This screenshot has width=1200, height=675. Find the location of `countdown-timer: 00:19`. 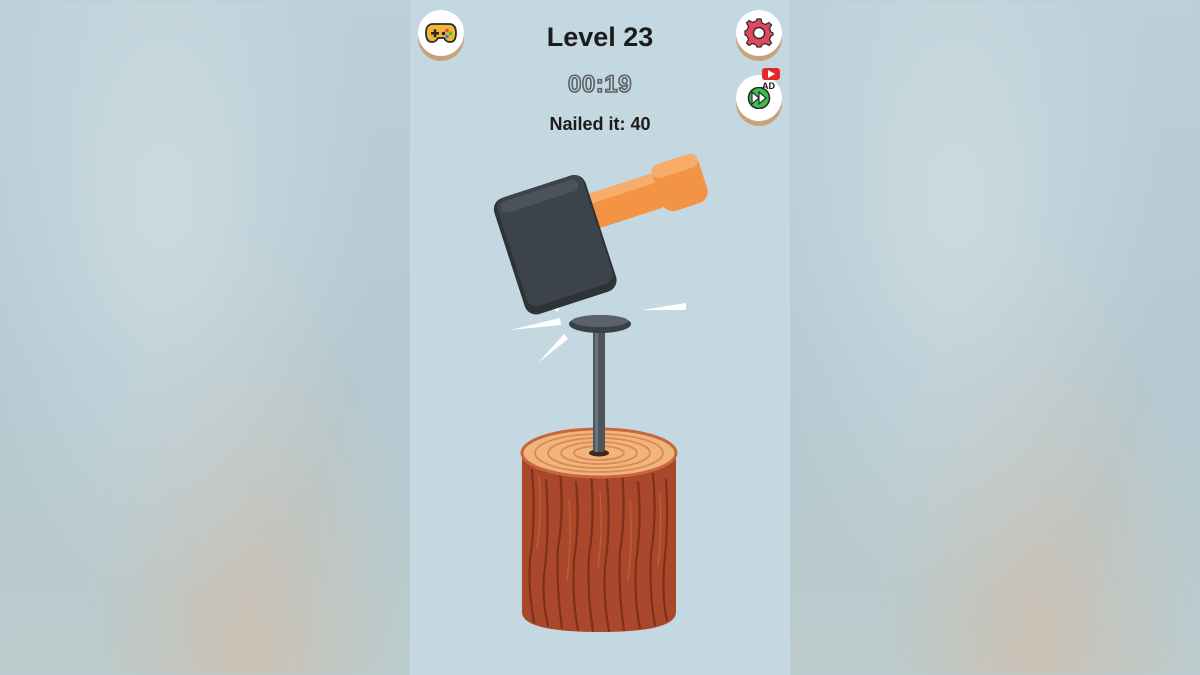

countdown-timer: 00:19 is located at coordinates (599, 84).